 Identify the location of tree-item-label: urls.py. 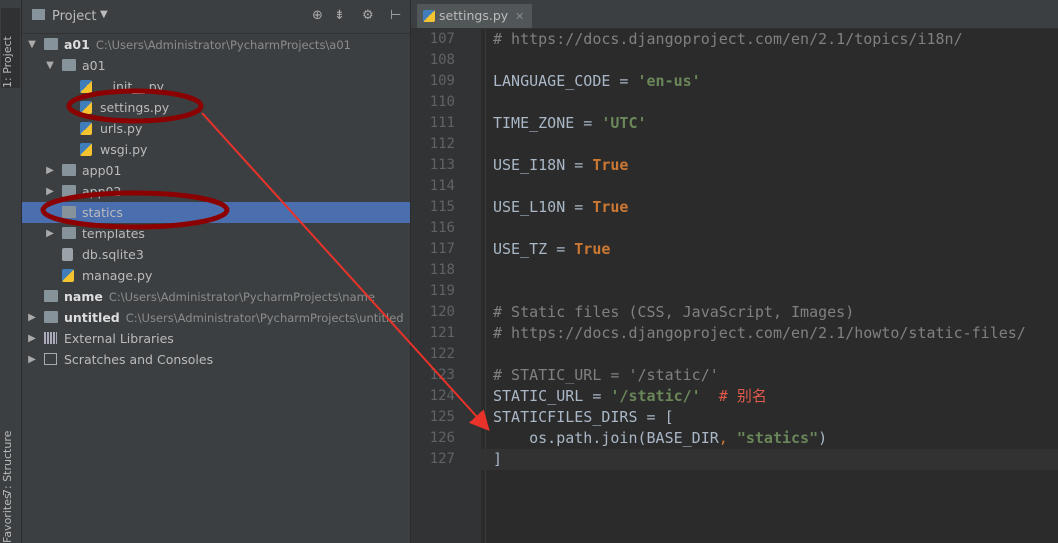
(121, 128).